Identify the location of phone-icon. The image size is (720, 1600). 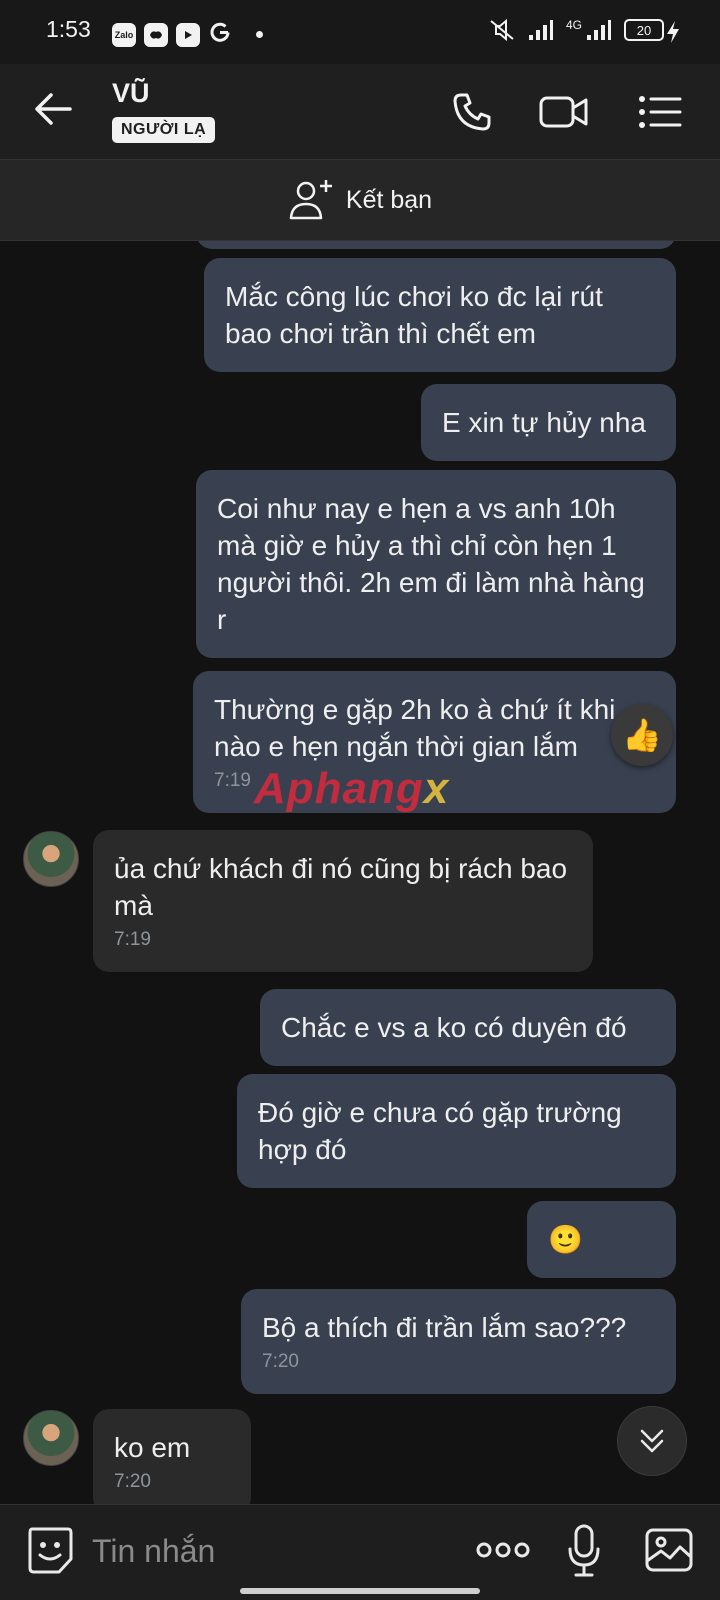
(472, 112).